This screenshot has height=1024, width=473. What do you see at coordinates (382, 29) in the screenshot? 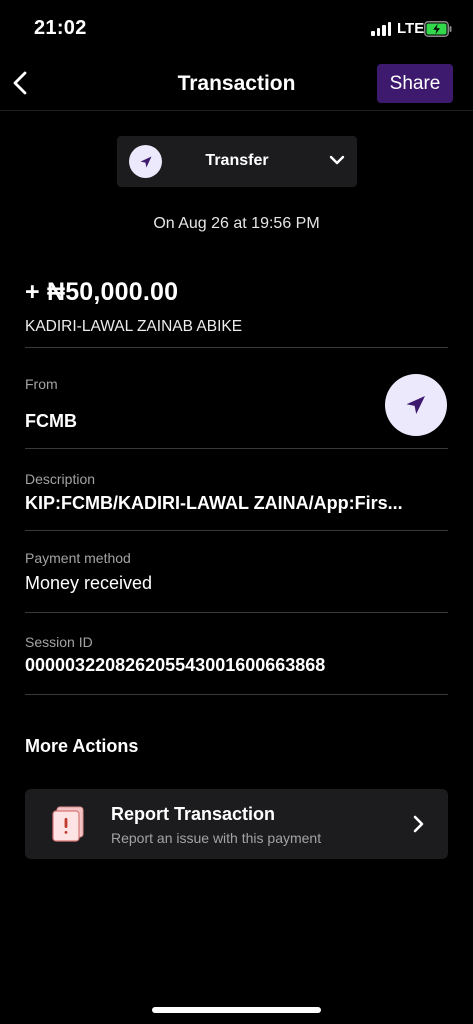
I see `signal-icon` at bounding box center [382, 29].